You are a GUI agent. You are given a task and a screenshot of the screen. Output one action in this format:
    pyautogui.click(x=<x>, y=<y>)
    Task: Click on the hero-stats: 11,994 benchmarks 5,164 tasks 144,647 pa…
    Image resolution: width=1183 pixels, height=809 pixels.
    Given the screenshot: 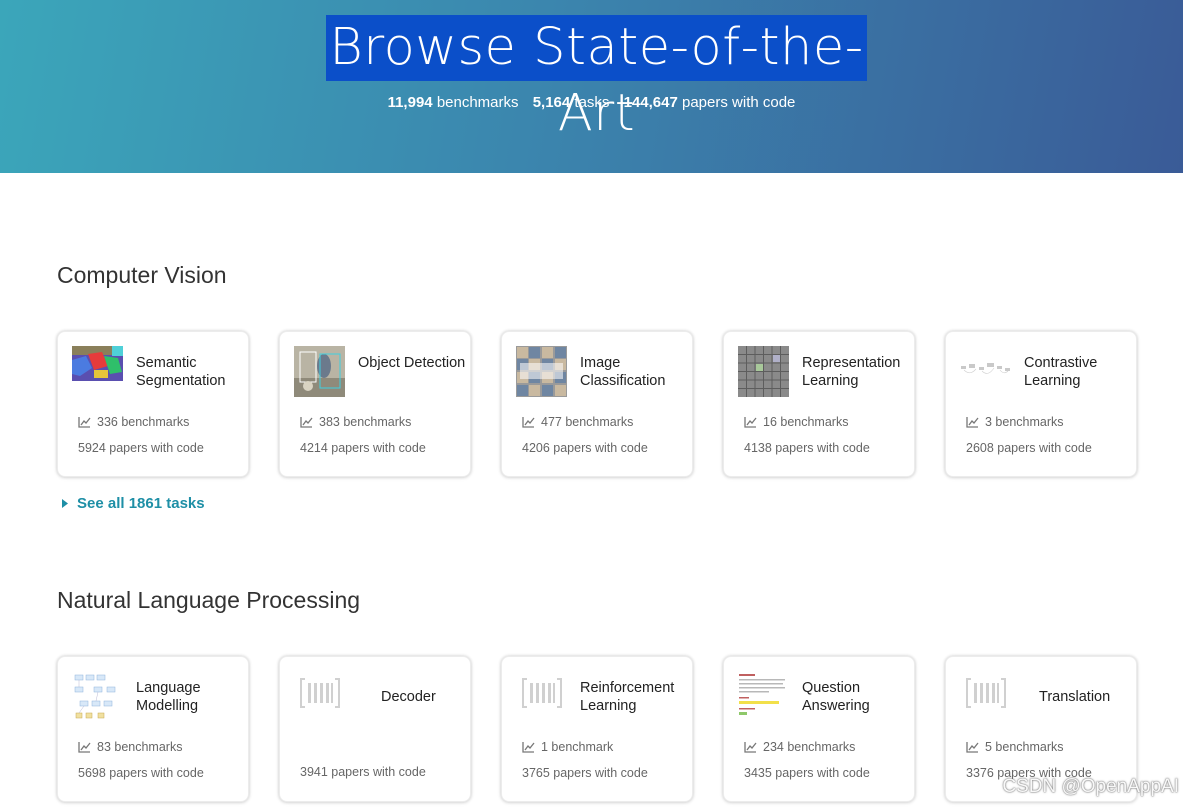 What is the action you would take?
    pyautogui.click(x=591, y=102)
    